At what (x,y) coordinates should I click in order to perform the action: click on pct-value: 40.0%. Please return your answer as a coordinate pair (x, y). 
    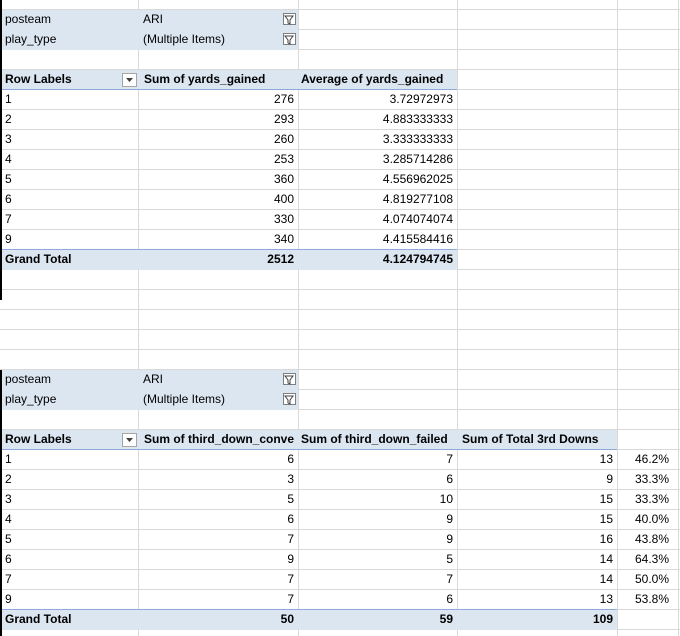
    Looking at the image, I should click on (651, 519).